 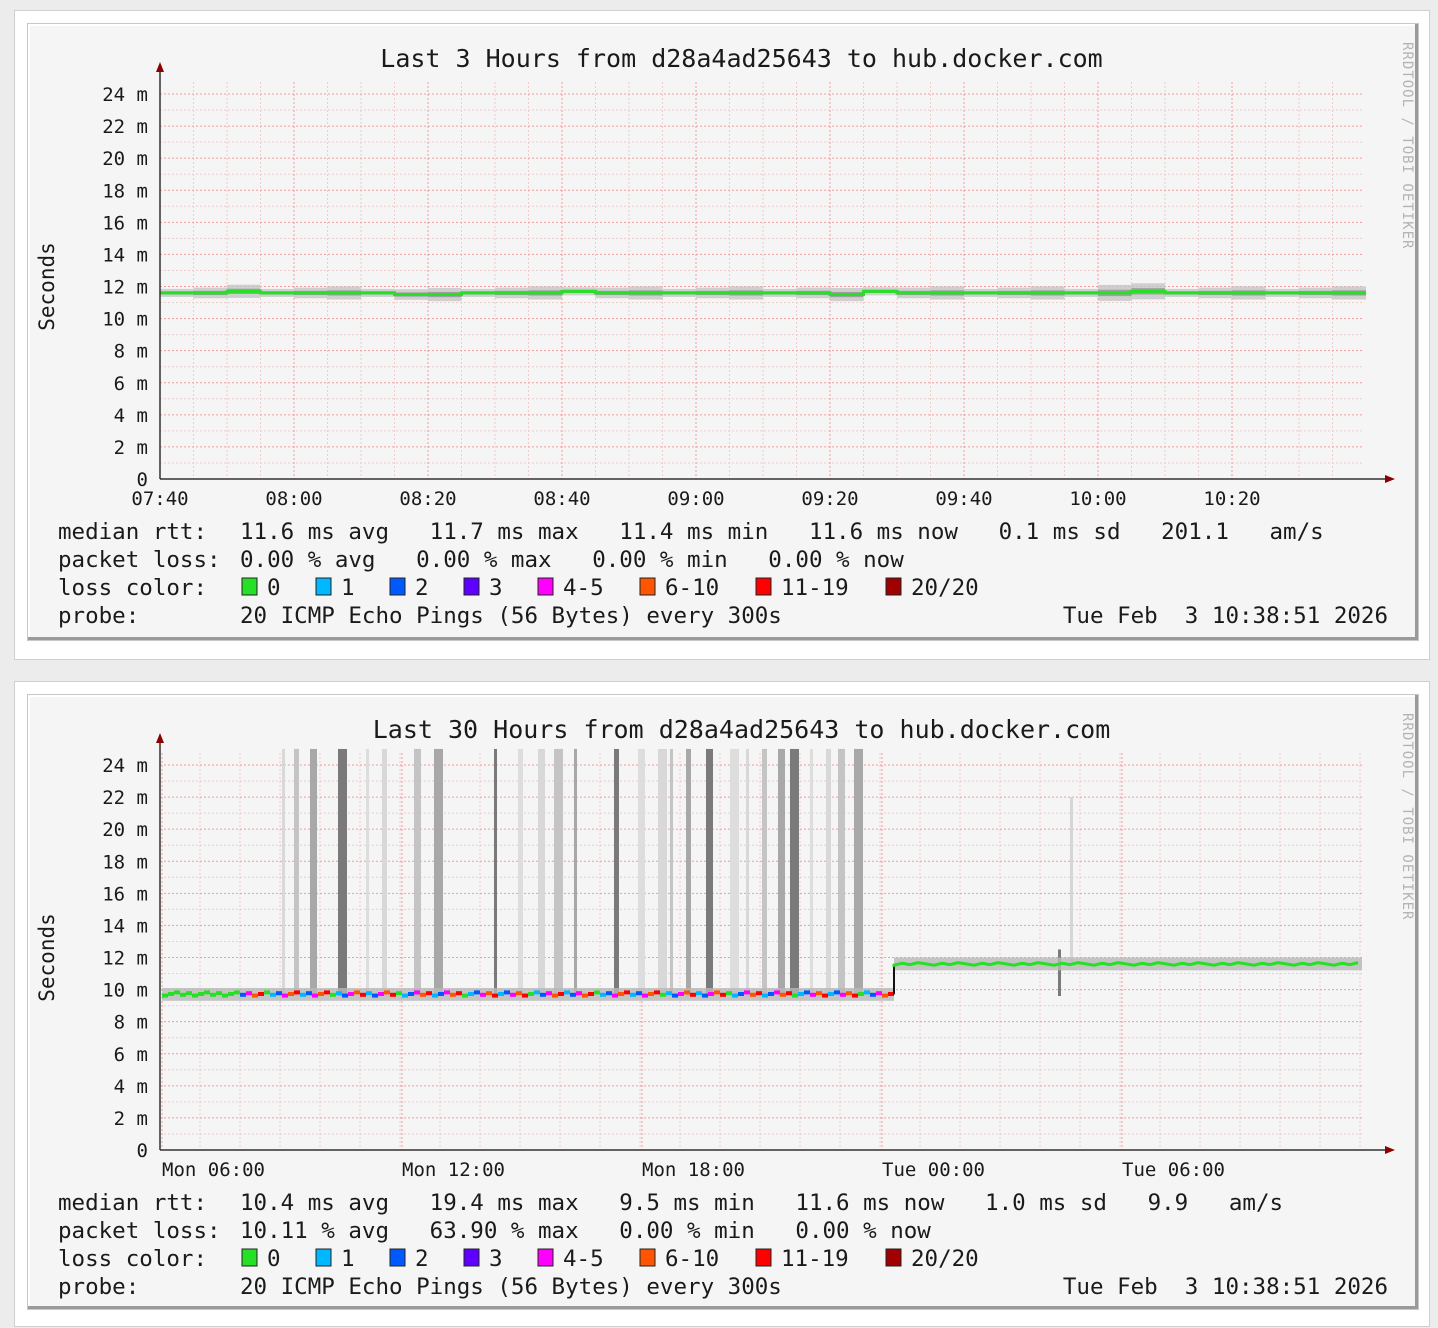 What do you see at coordinates (427, 499) in the screenshot?
I see `x-tick-label: 08:20` at bounding box center [427, 499].